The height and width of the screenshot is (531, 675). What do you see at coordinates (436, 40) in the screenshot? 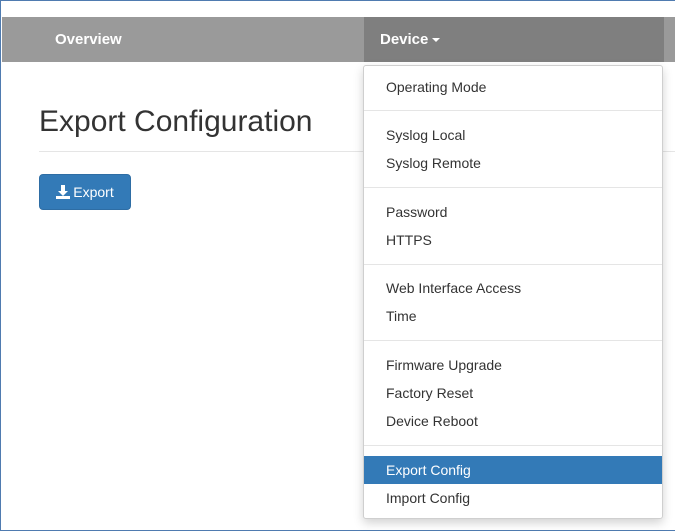
I see `caret-down-icon` at bounding box center [436, 40].